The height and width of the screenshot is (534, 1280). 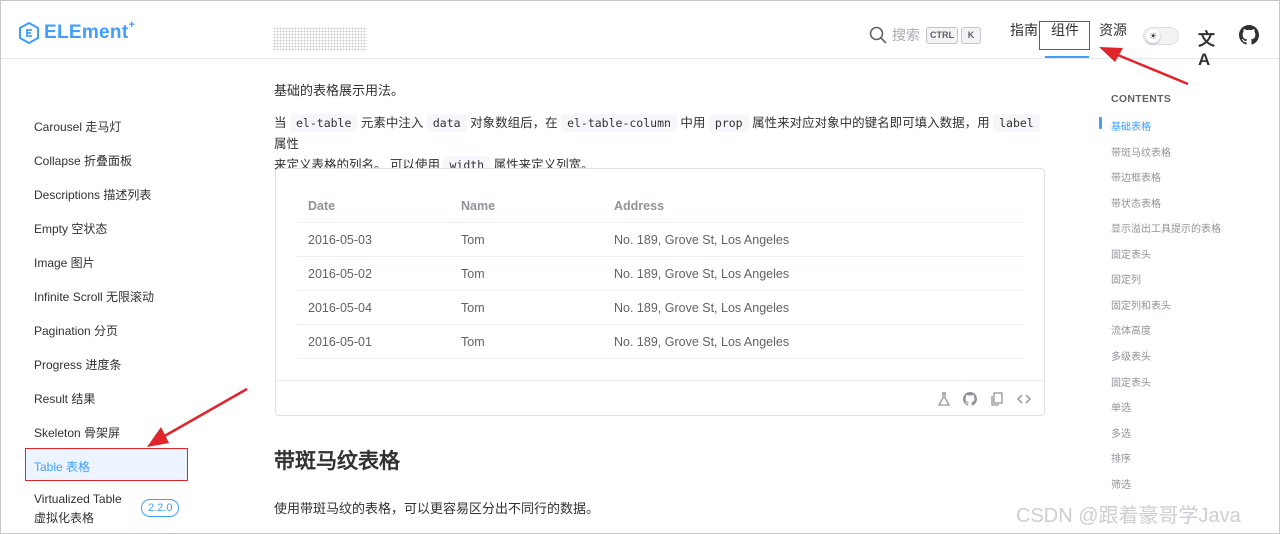 What do you see at coordinates (324, 123) in the screenshot?
I see `code-el-table: el-table` at bounding box center [324, 123].